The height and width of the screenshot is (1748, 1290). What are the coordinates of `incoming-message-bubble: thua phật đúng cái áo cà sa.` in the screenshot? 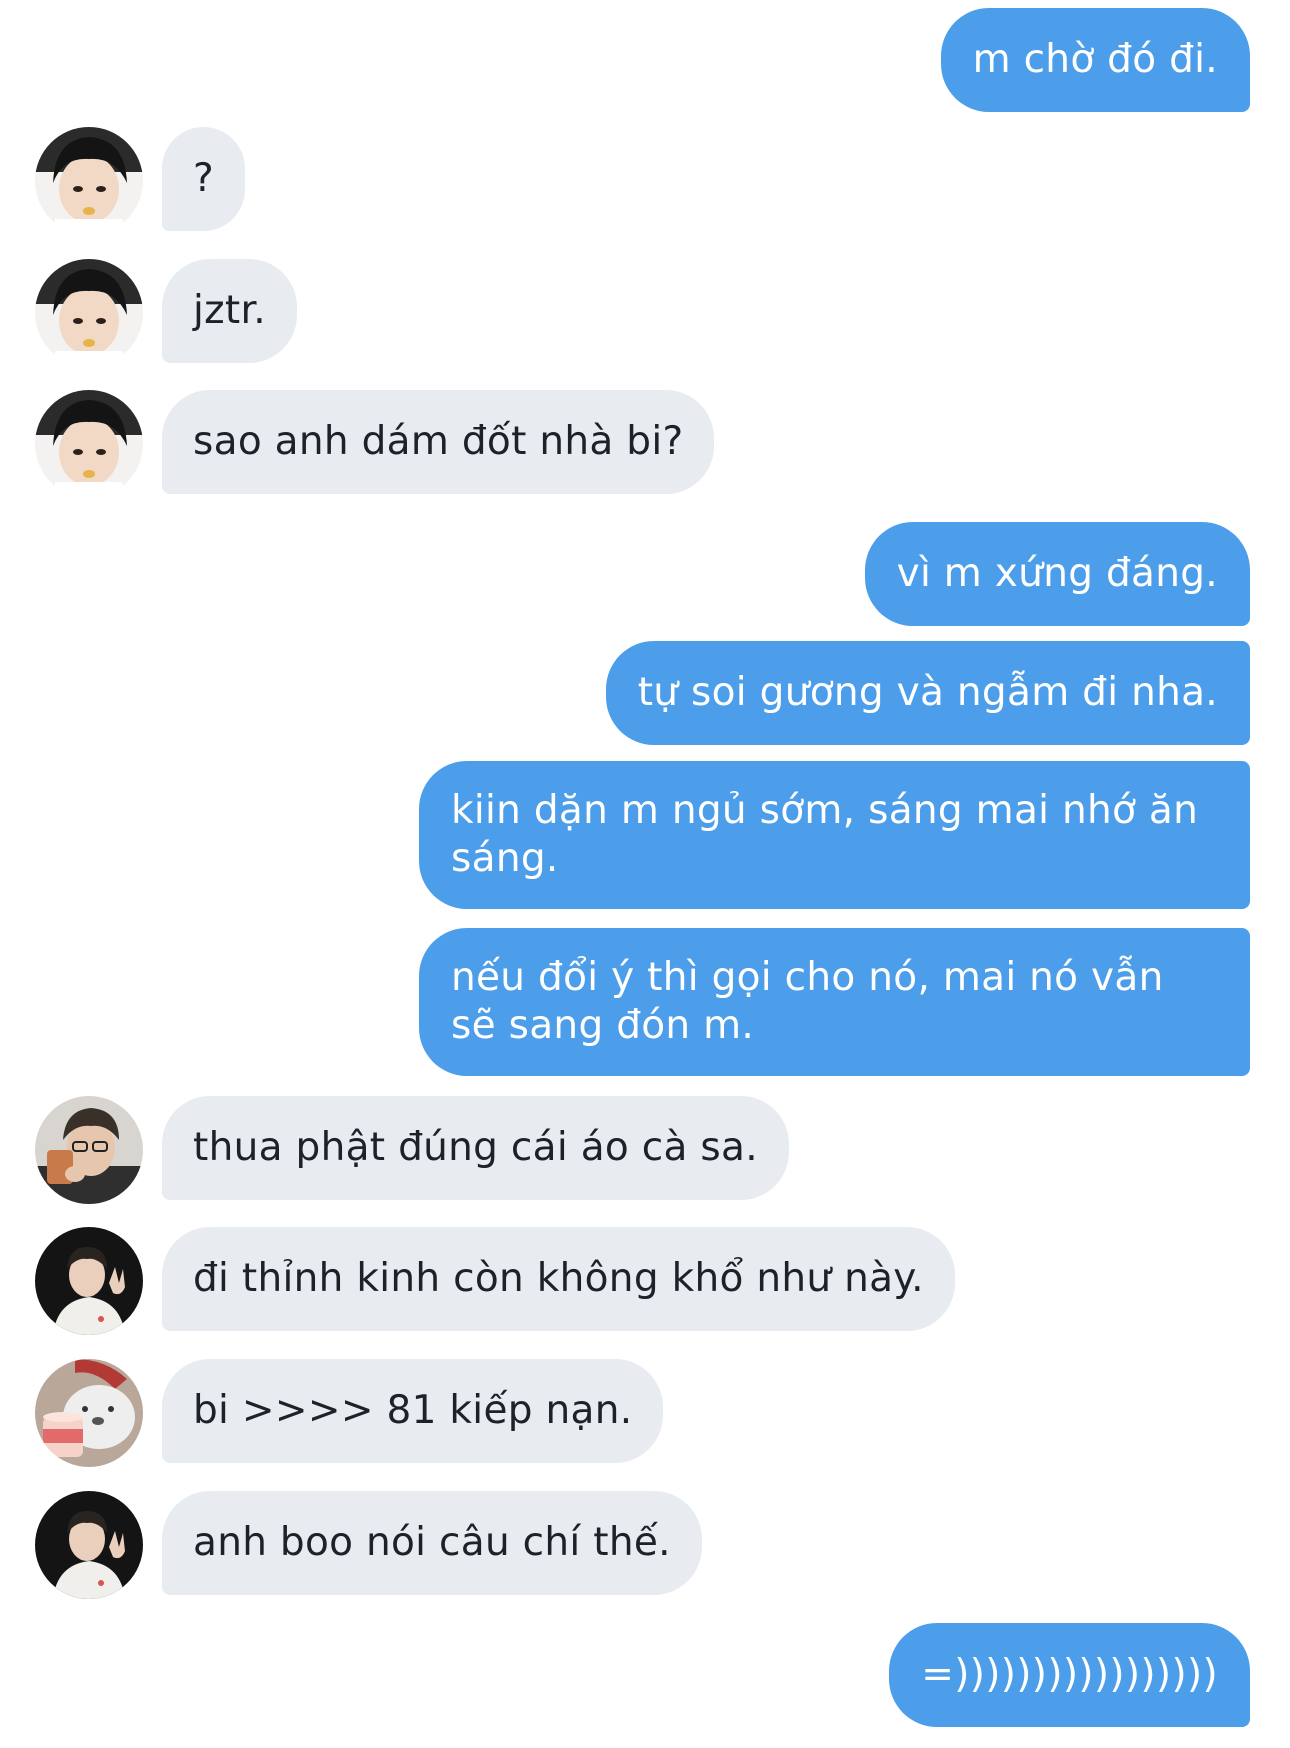 It's located at (475, 1148).